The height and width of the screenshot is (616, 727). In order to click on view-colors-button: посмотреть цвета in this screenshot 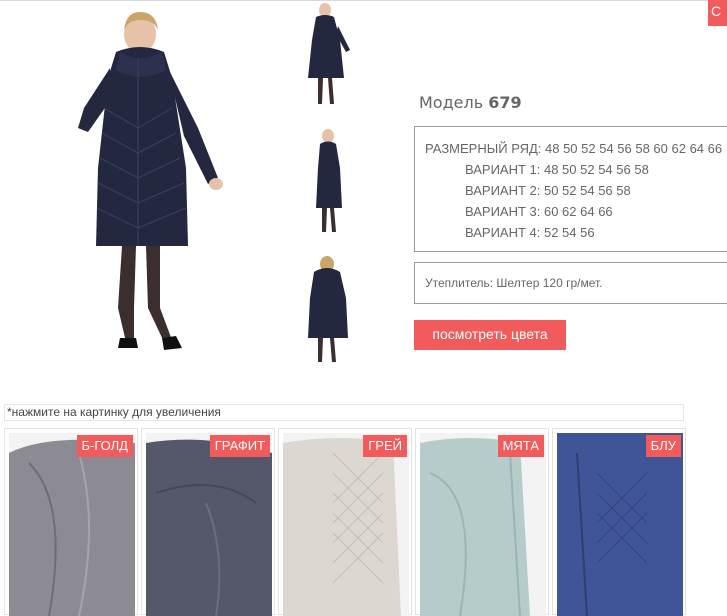, I will do `click(490, 335)`.